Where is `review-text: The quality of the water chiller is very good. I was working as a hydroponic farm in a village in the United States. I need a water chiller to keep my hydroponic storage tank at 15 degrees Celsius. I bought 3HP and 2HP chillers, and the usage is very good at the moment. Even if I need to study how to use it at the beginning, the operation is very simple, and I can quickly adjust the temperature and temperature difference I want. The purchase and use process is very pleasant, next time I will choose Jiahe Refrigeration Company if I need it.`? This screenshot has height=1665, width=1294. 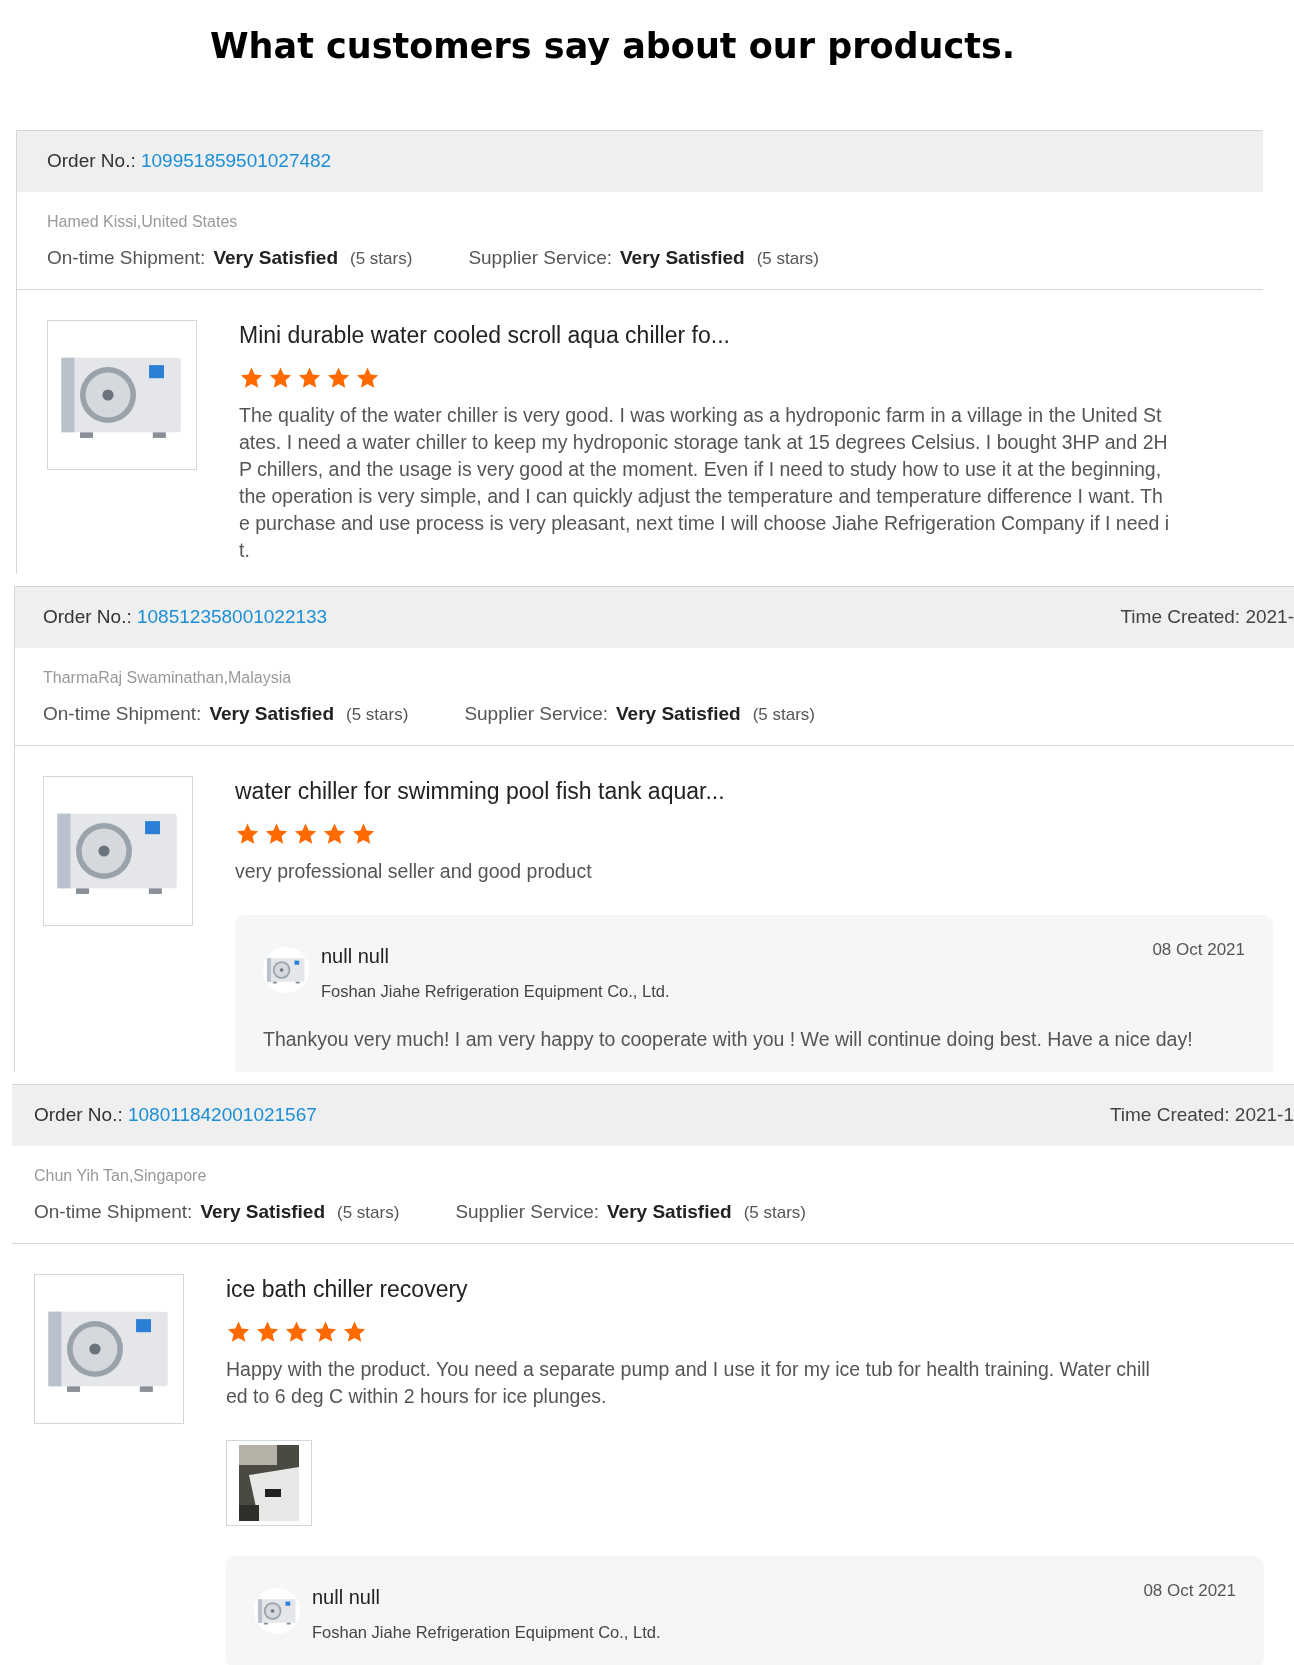 review-text: The quality of the water chiller is very good. I was working as a hydroponic farm in a village in the United States. I need a water chiller to keep my hydroponic storage tank at 15 degrees Celsius. I bought 3HP and 2HP chillers, and the usage is very good at the moment. Even if I need to study how to use it at the beginning, the operation is very simple, and I can quickly adjust the temperature and temperature difference I want. The purchase and use process is very pleasant, next time I will choose Jiahe Refrigeration Company if I need it. is located at coordinates (704, 482).